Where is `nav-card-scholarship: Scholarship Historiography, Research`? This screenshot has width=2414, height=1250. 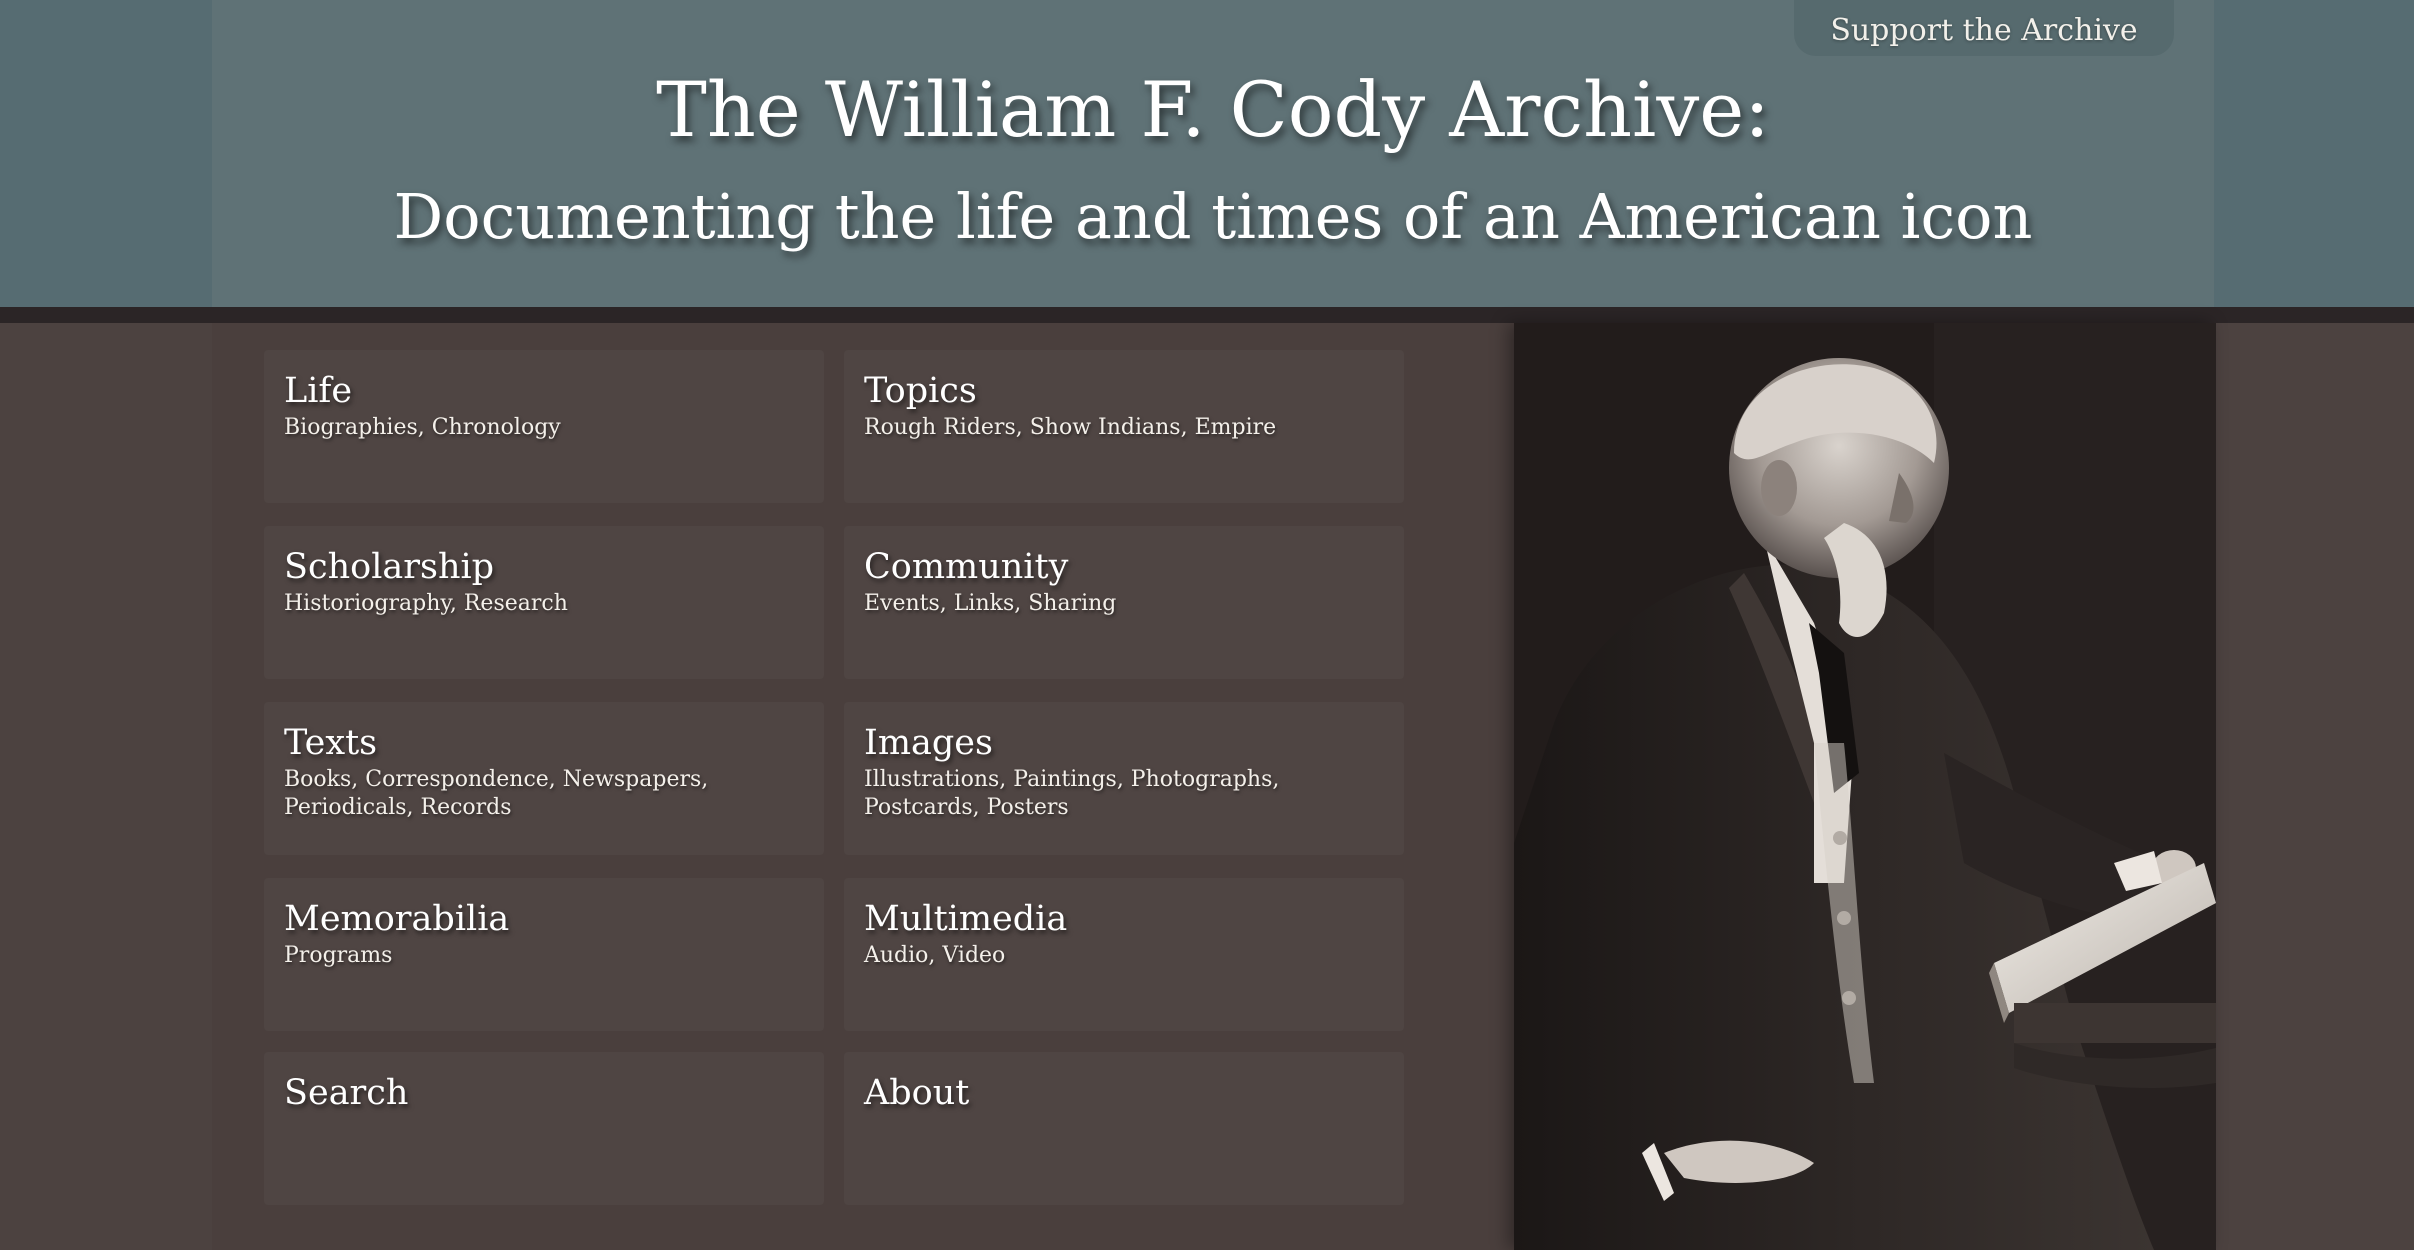 nav-card-scholarship: Scholarship Historiography, Research is located at coordinates (544, 602).